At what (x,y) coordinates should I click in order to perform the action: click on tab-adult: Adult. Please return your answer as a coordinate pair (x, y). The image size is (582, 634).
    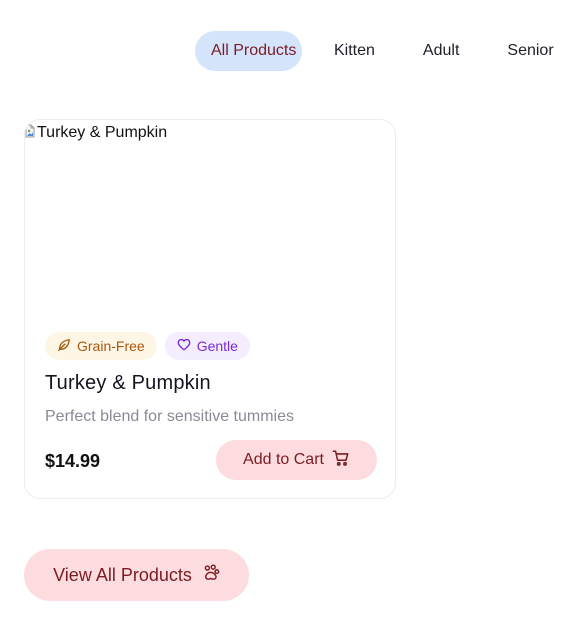
    Looking at the image, I should click on (441, 51).